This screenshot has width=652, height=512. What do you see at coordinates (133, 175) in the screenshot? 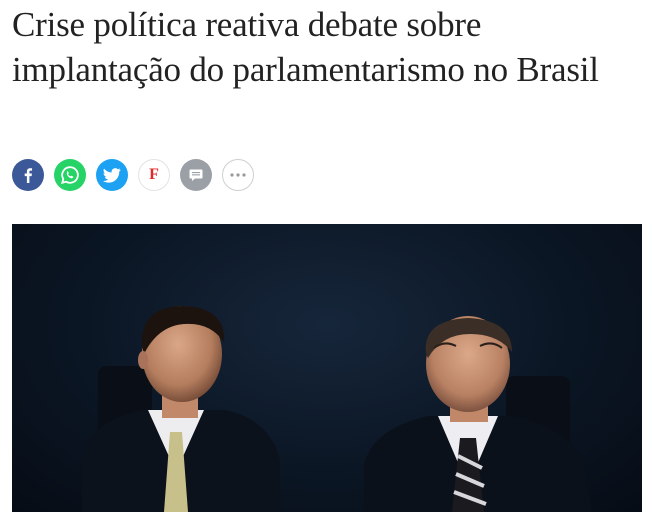
I see `share-bar: F` at bounding box center [133, 175].